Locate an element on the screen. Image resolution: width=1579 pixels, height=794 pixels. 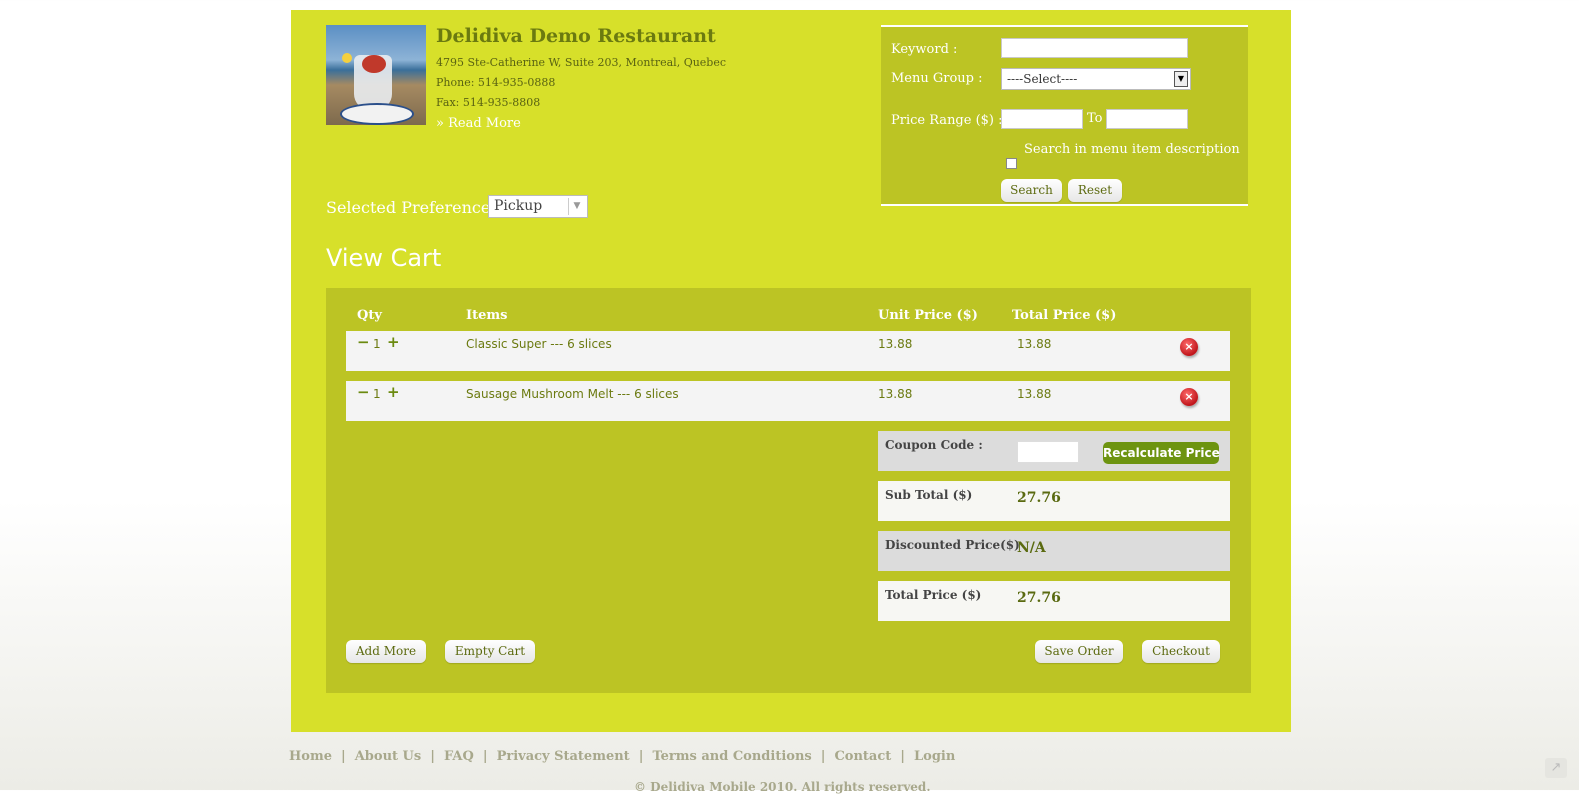
coupon-label: Coupon Code : is located at coordinates (934, 445).